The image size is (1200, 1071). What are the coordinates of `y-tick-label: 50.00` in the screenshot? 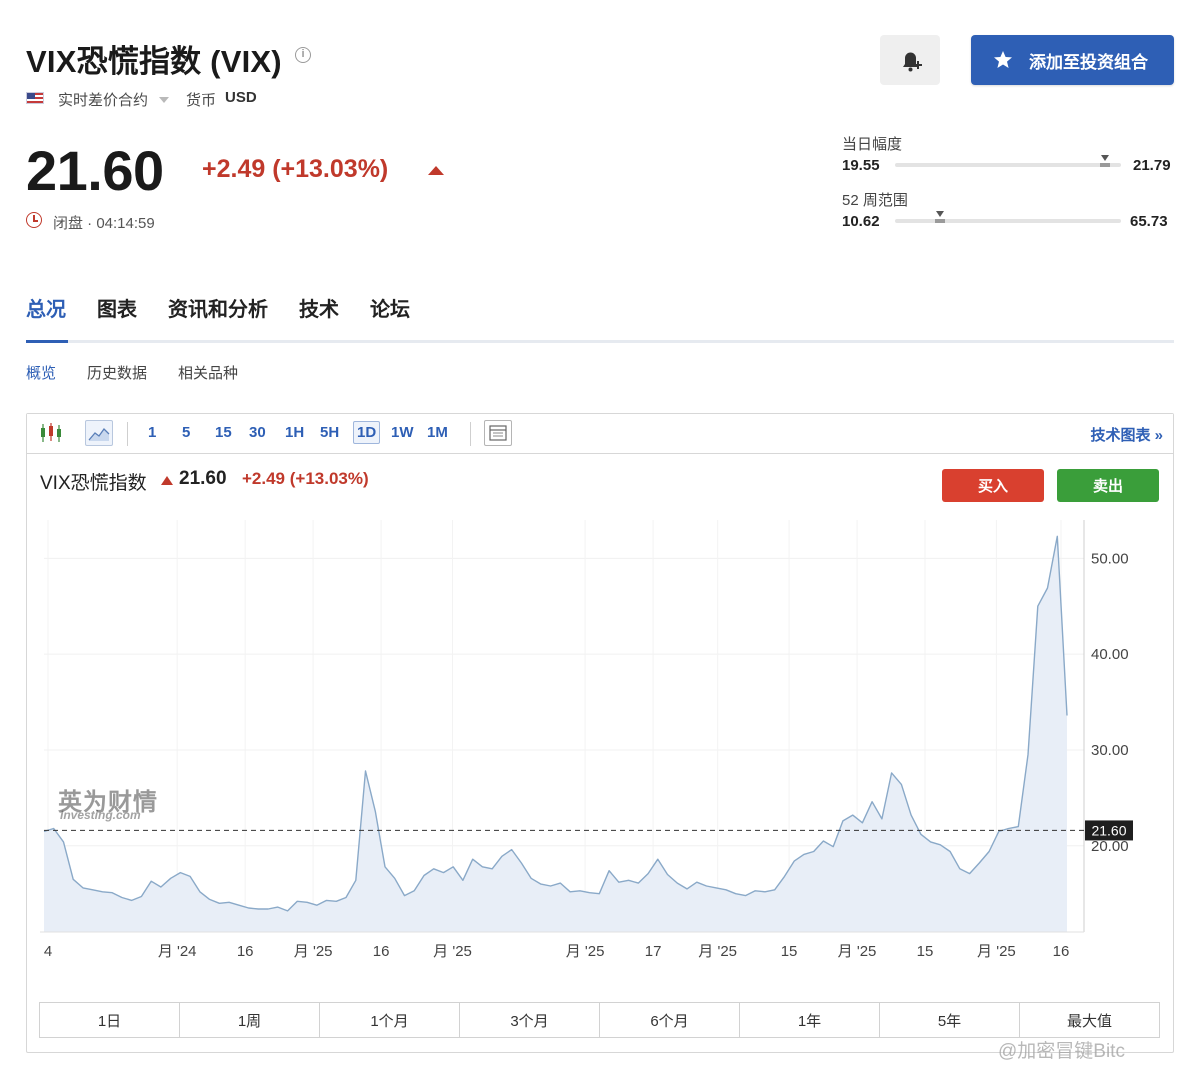 It's located at (1110, 558).